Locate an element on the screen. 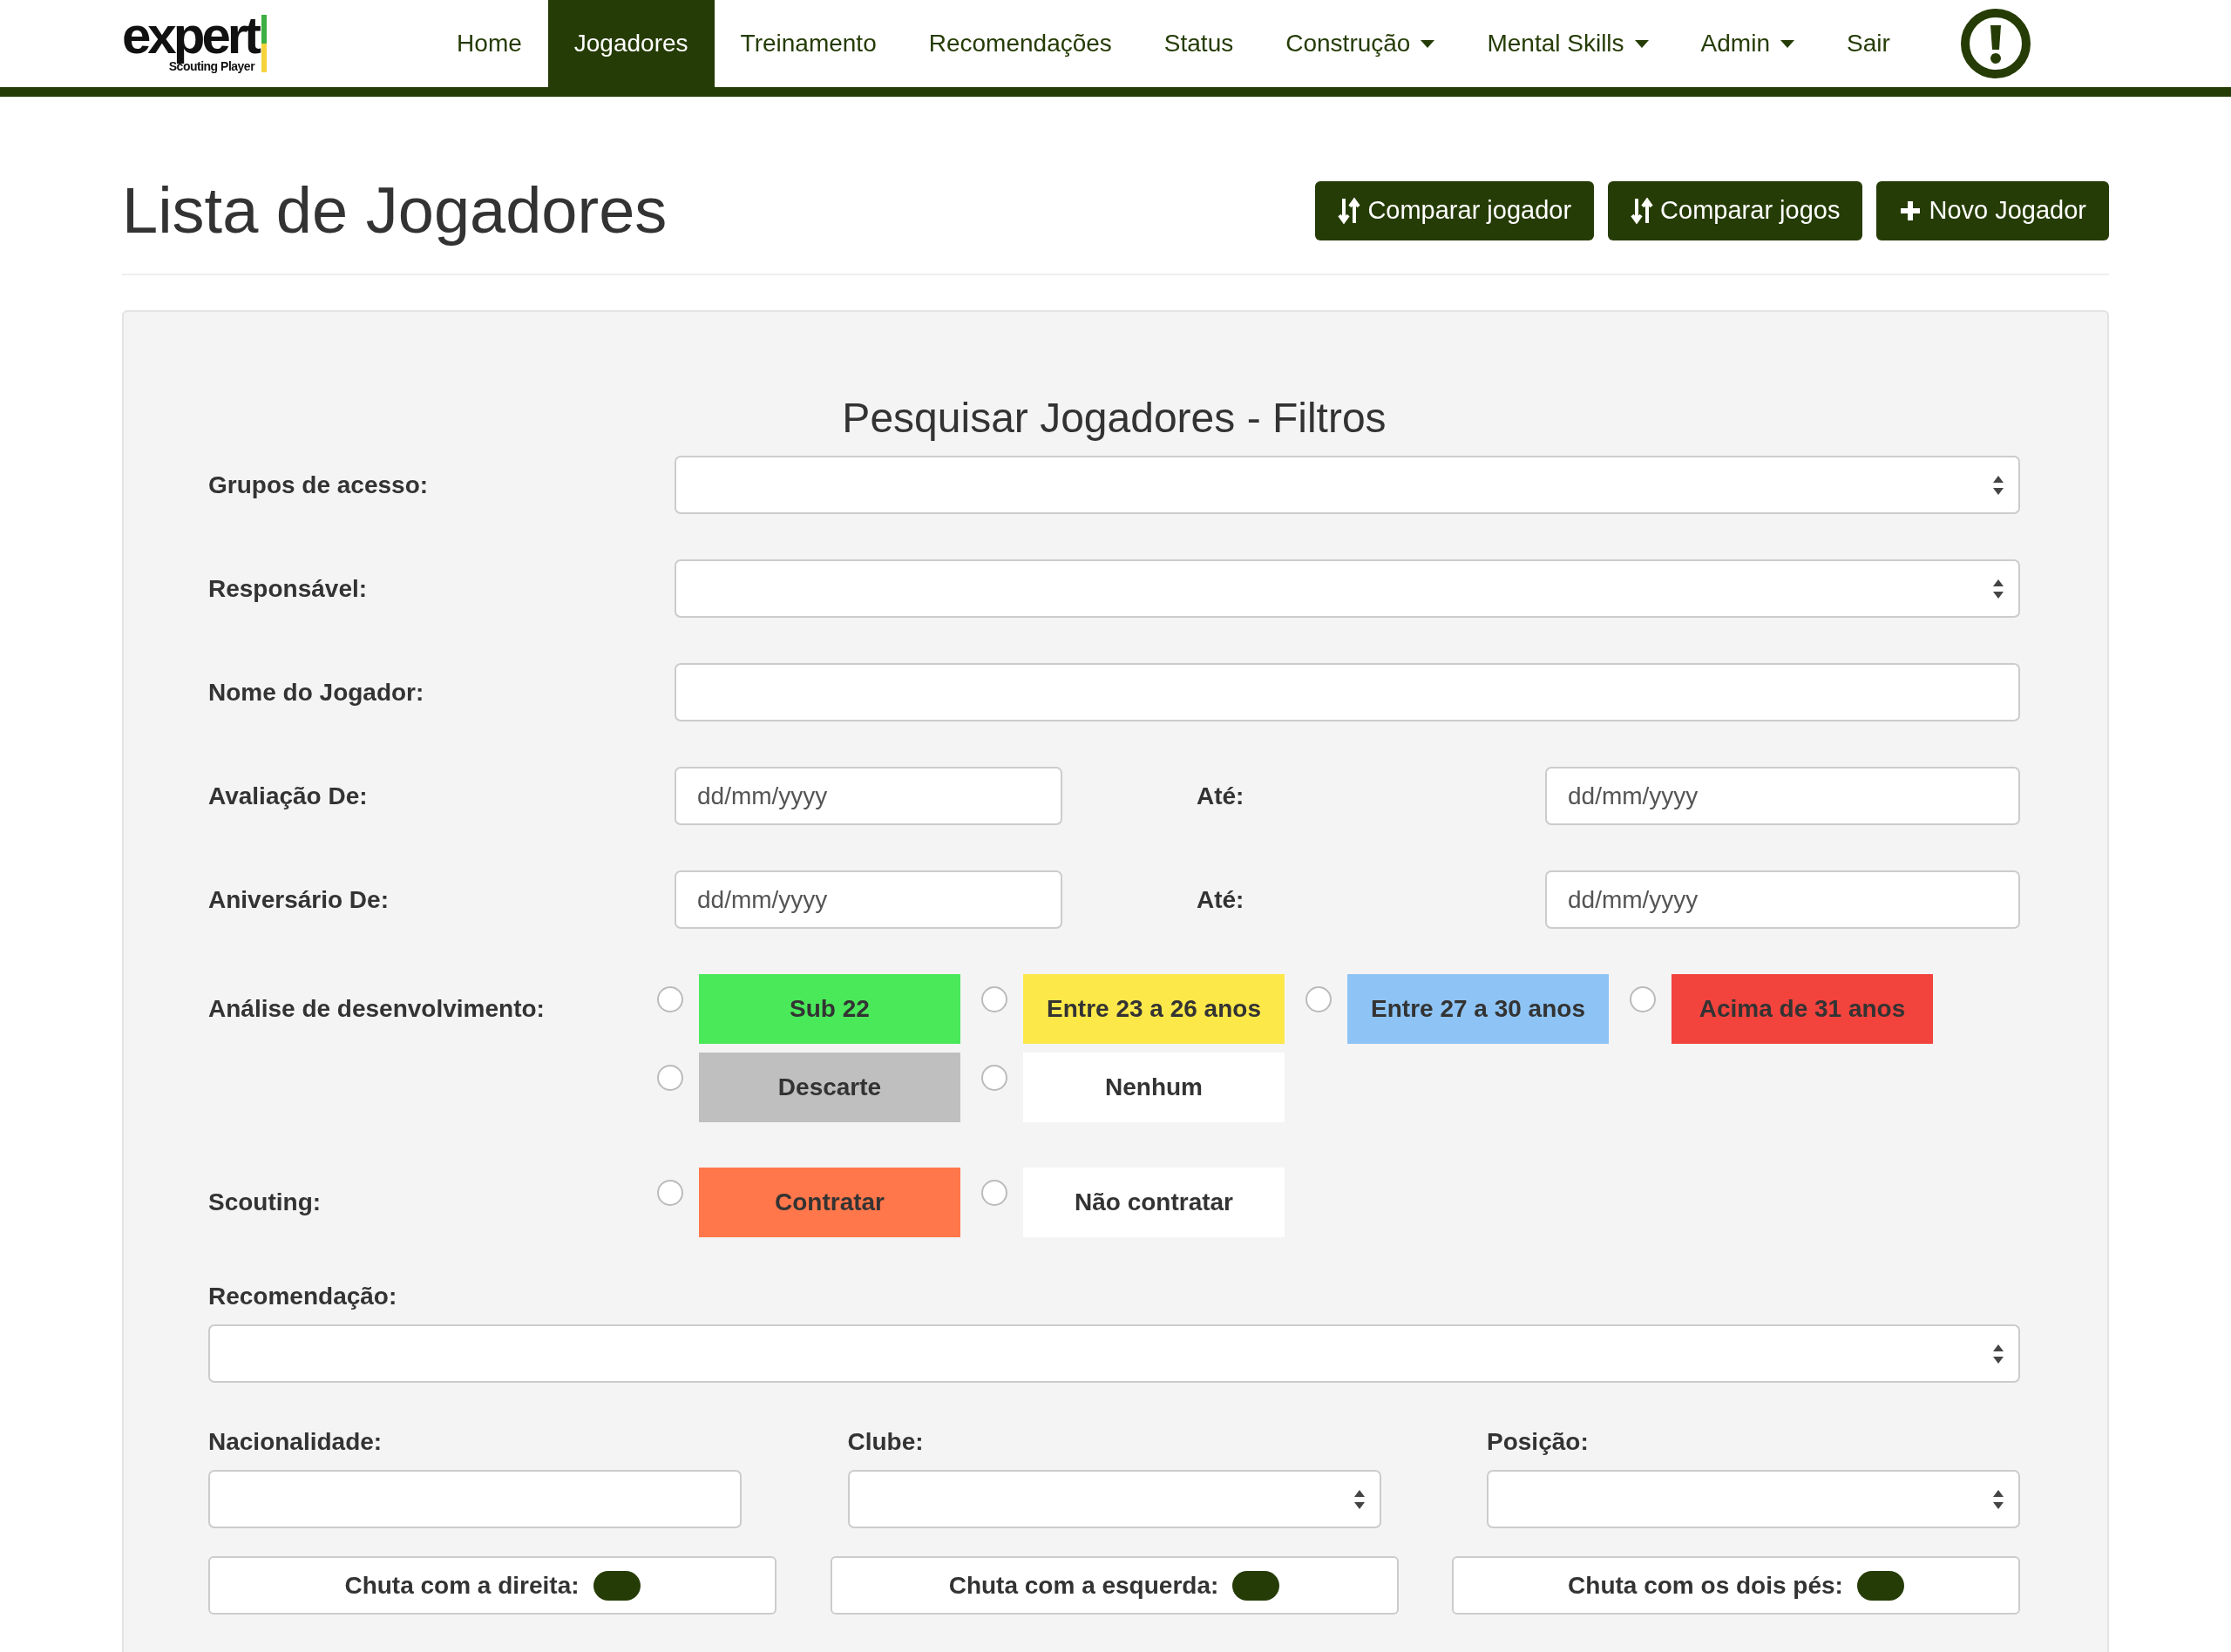  logo: expert Scouting Player is located at coordinates (195, 43).